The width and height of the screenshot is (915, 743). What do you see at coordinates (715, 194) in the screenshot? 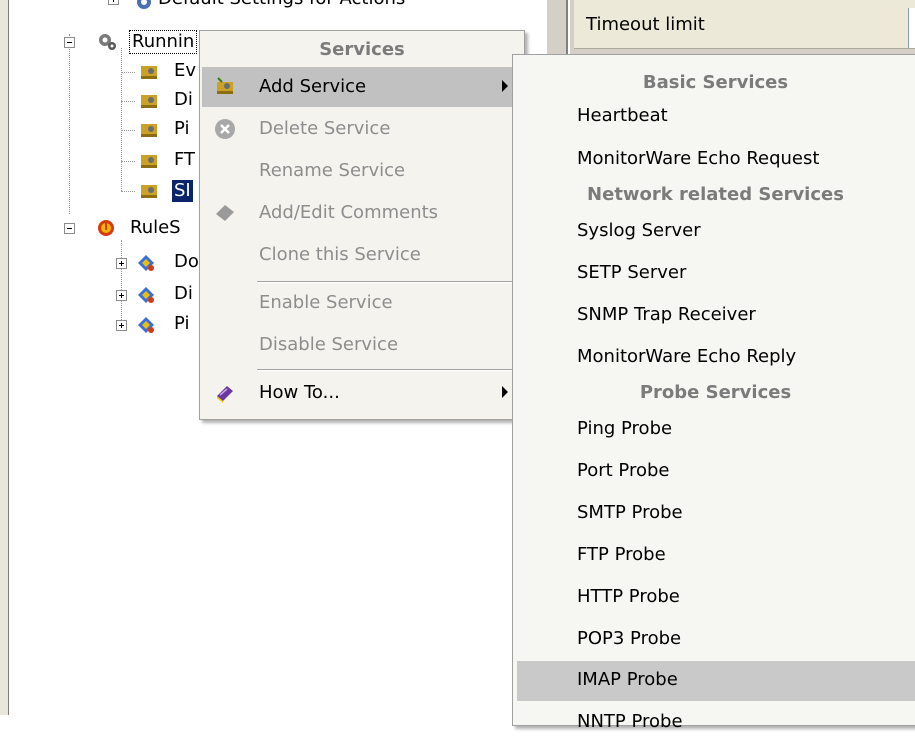
I see `network-services-header: Network related Services` at bounding box center [715, 194].